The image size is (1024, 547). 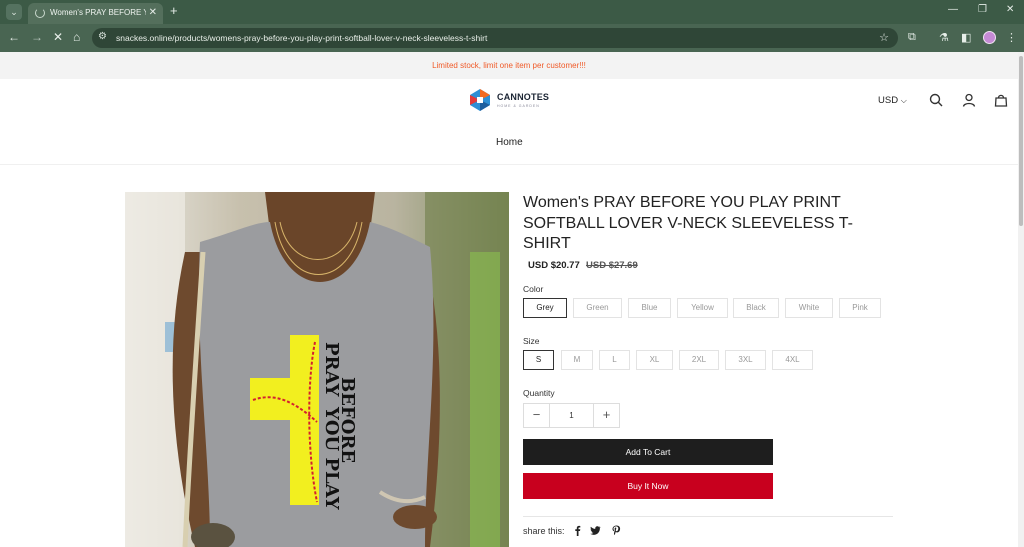 What do you see at coordinates (509, 164) in the screenshot?
I see `header-divider` at bounding box center [509, 164].